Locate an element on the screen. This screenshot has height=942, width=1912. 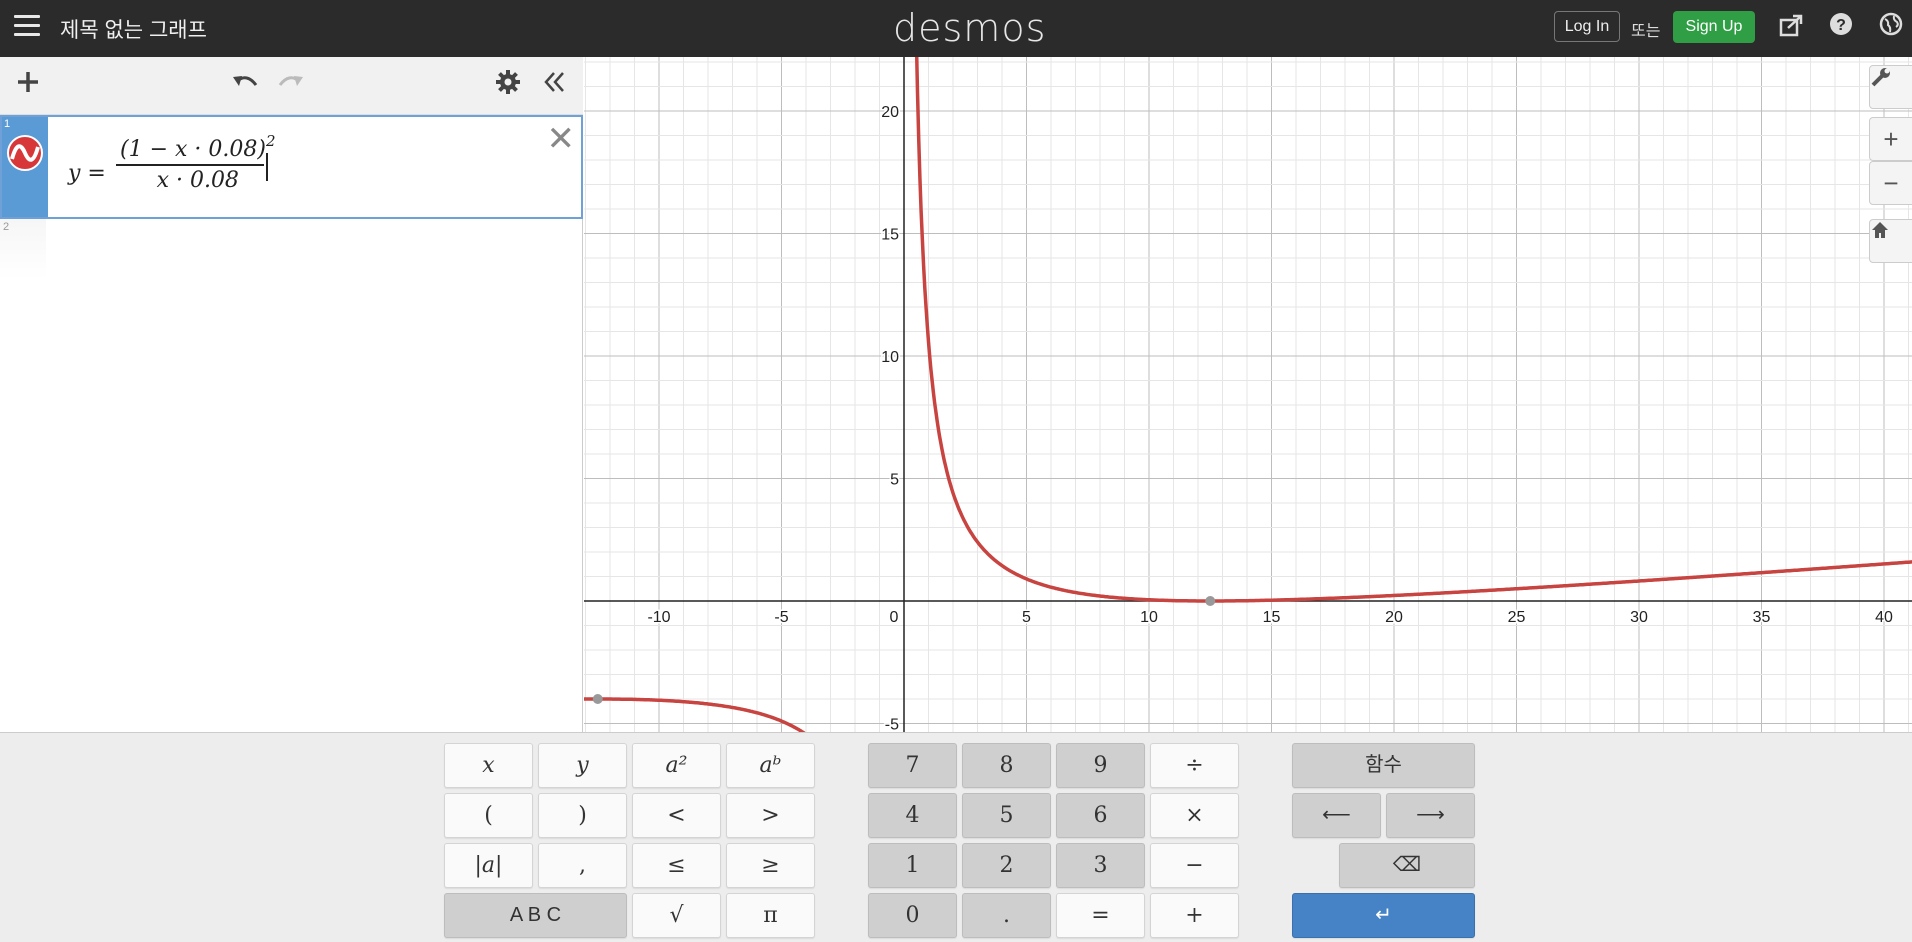
x-tick-label: 15 is located at coordinates (1272, 617).